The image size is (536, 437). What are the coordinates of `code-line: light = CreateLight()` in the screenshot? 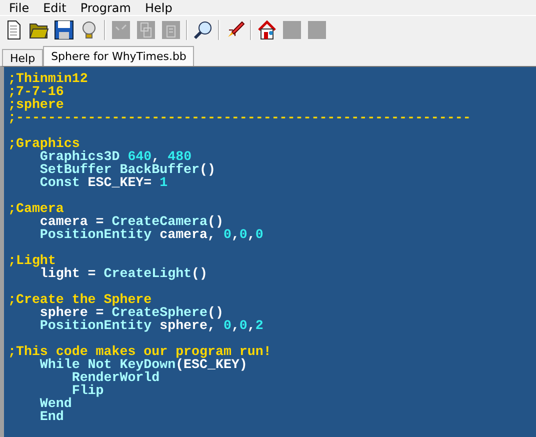 It's located at (124, 273).